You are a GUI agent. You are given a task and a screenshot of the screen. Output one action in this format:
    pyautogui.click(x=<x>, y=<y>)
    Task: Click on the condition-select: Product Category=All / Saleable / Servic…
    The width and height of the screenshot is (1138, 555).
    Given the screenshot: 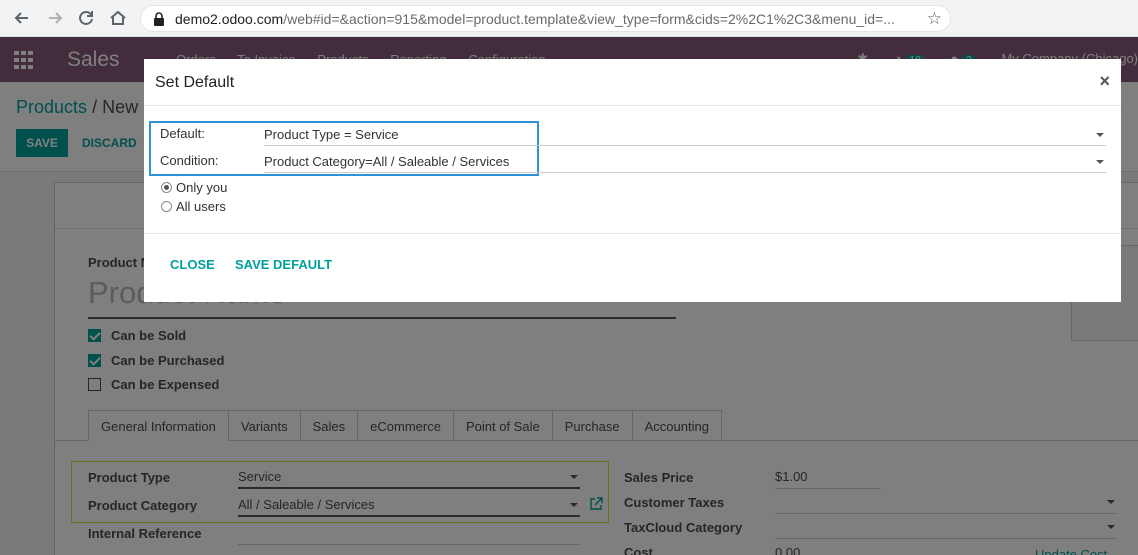 What is the action you would take?
    pyautogui.click(x=685, y=162)
    